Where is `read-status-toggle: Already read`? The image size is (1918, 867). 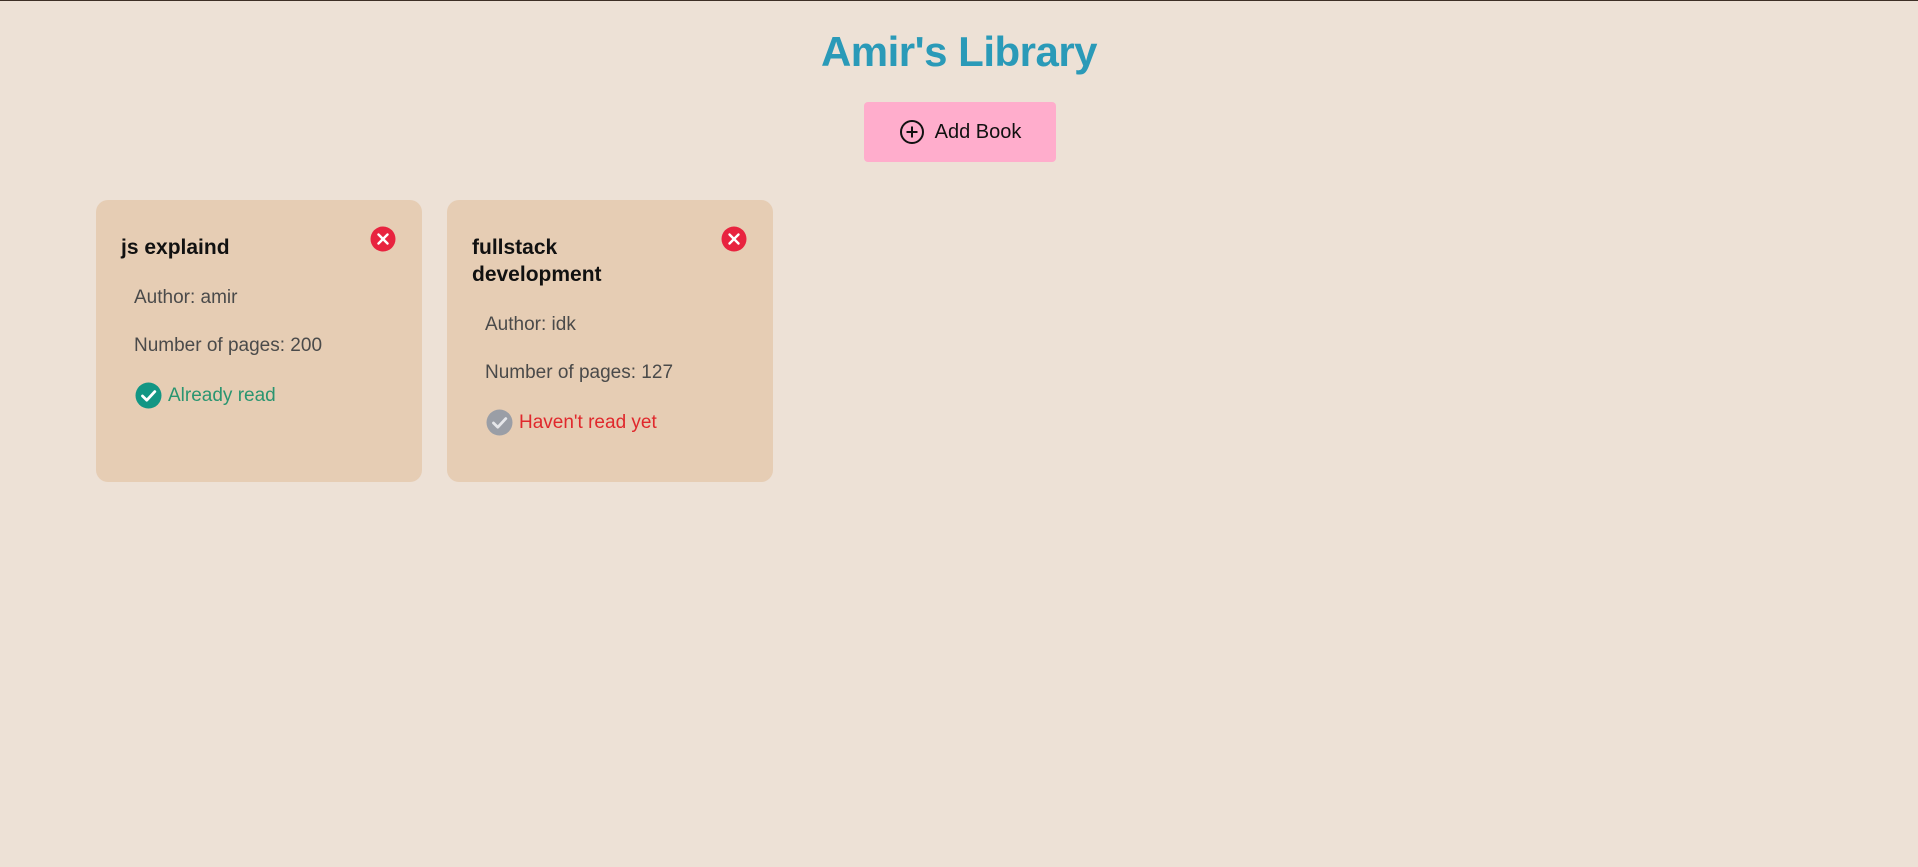 read-status-toggle: Already read is located at coordinates (228, 395).